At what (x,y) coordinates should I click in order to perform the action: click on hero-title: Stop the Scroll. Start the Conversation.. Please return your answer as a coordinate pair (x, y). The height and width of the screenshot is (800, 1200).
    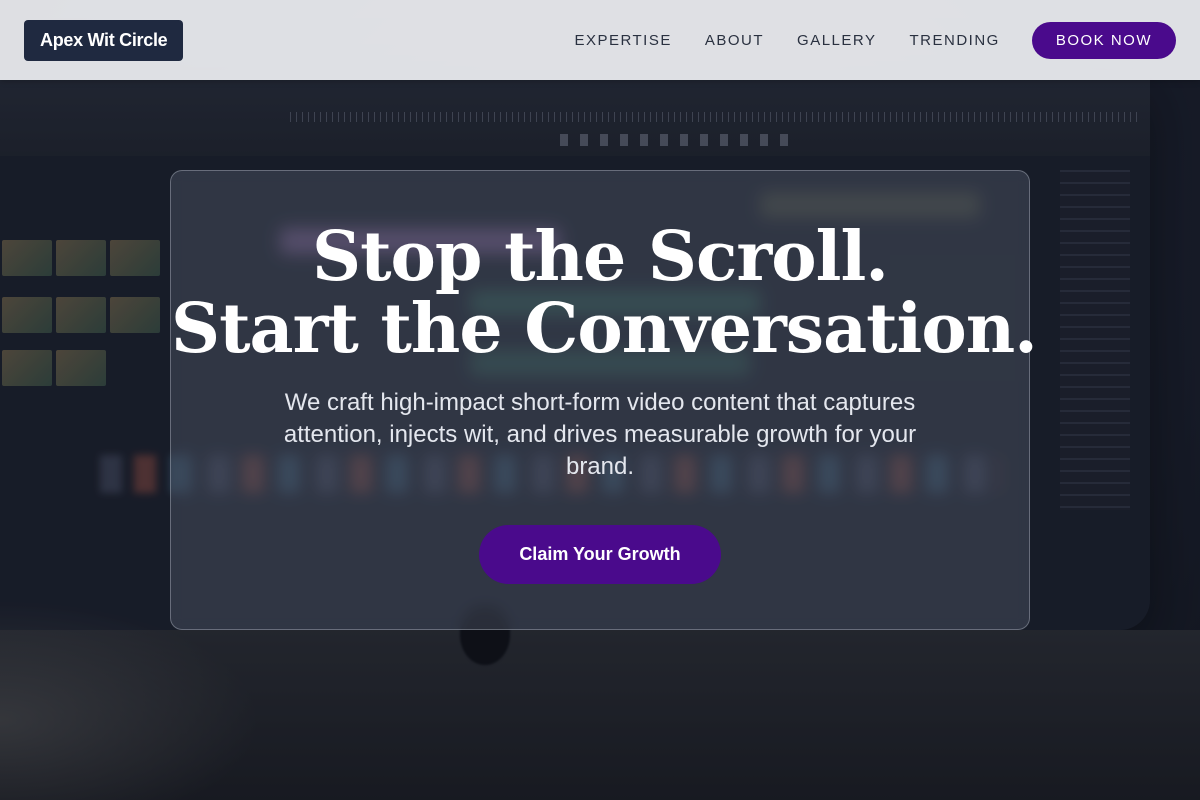
    Looking at the image, I should click on (604, 293).